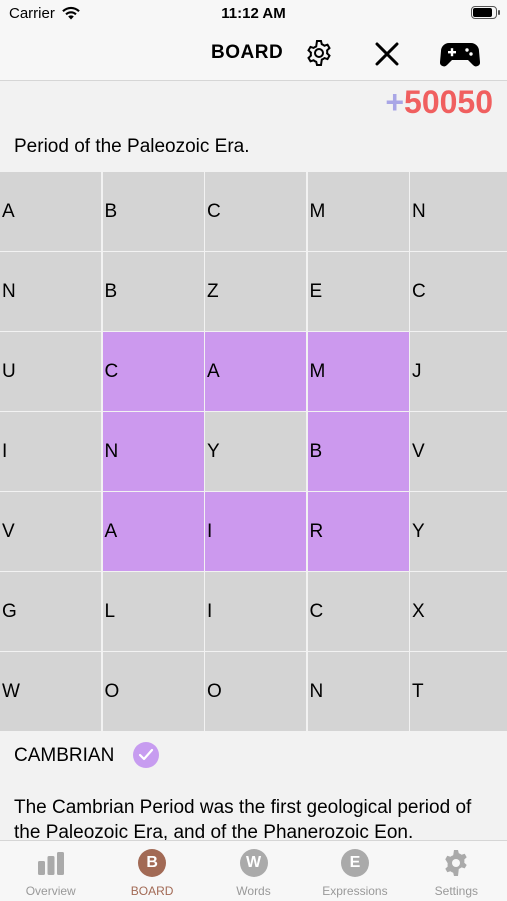 Image resolution: width=507 pixels, height=901 pixels. What do you see at coordinates (485, 12) in the screenshot?
I see `battery-icon` at bounding box center [485, 12].